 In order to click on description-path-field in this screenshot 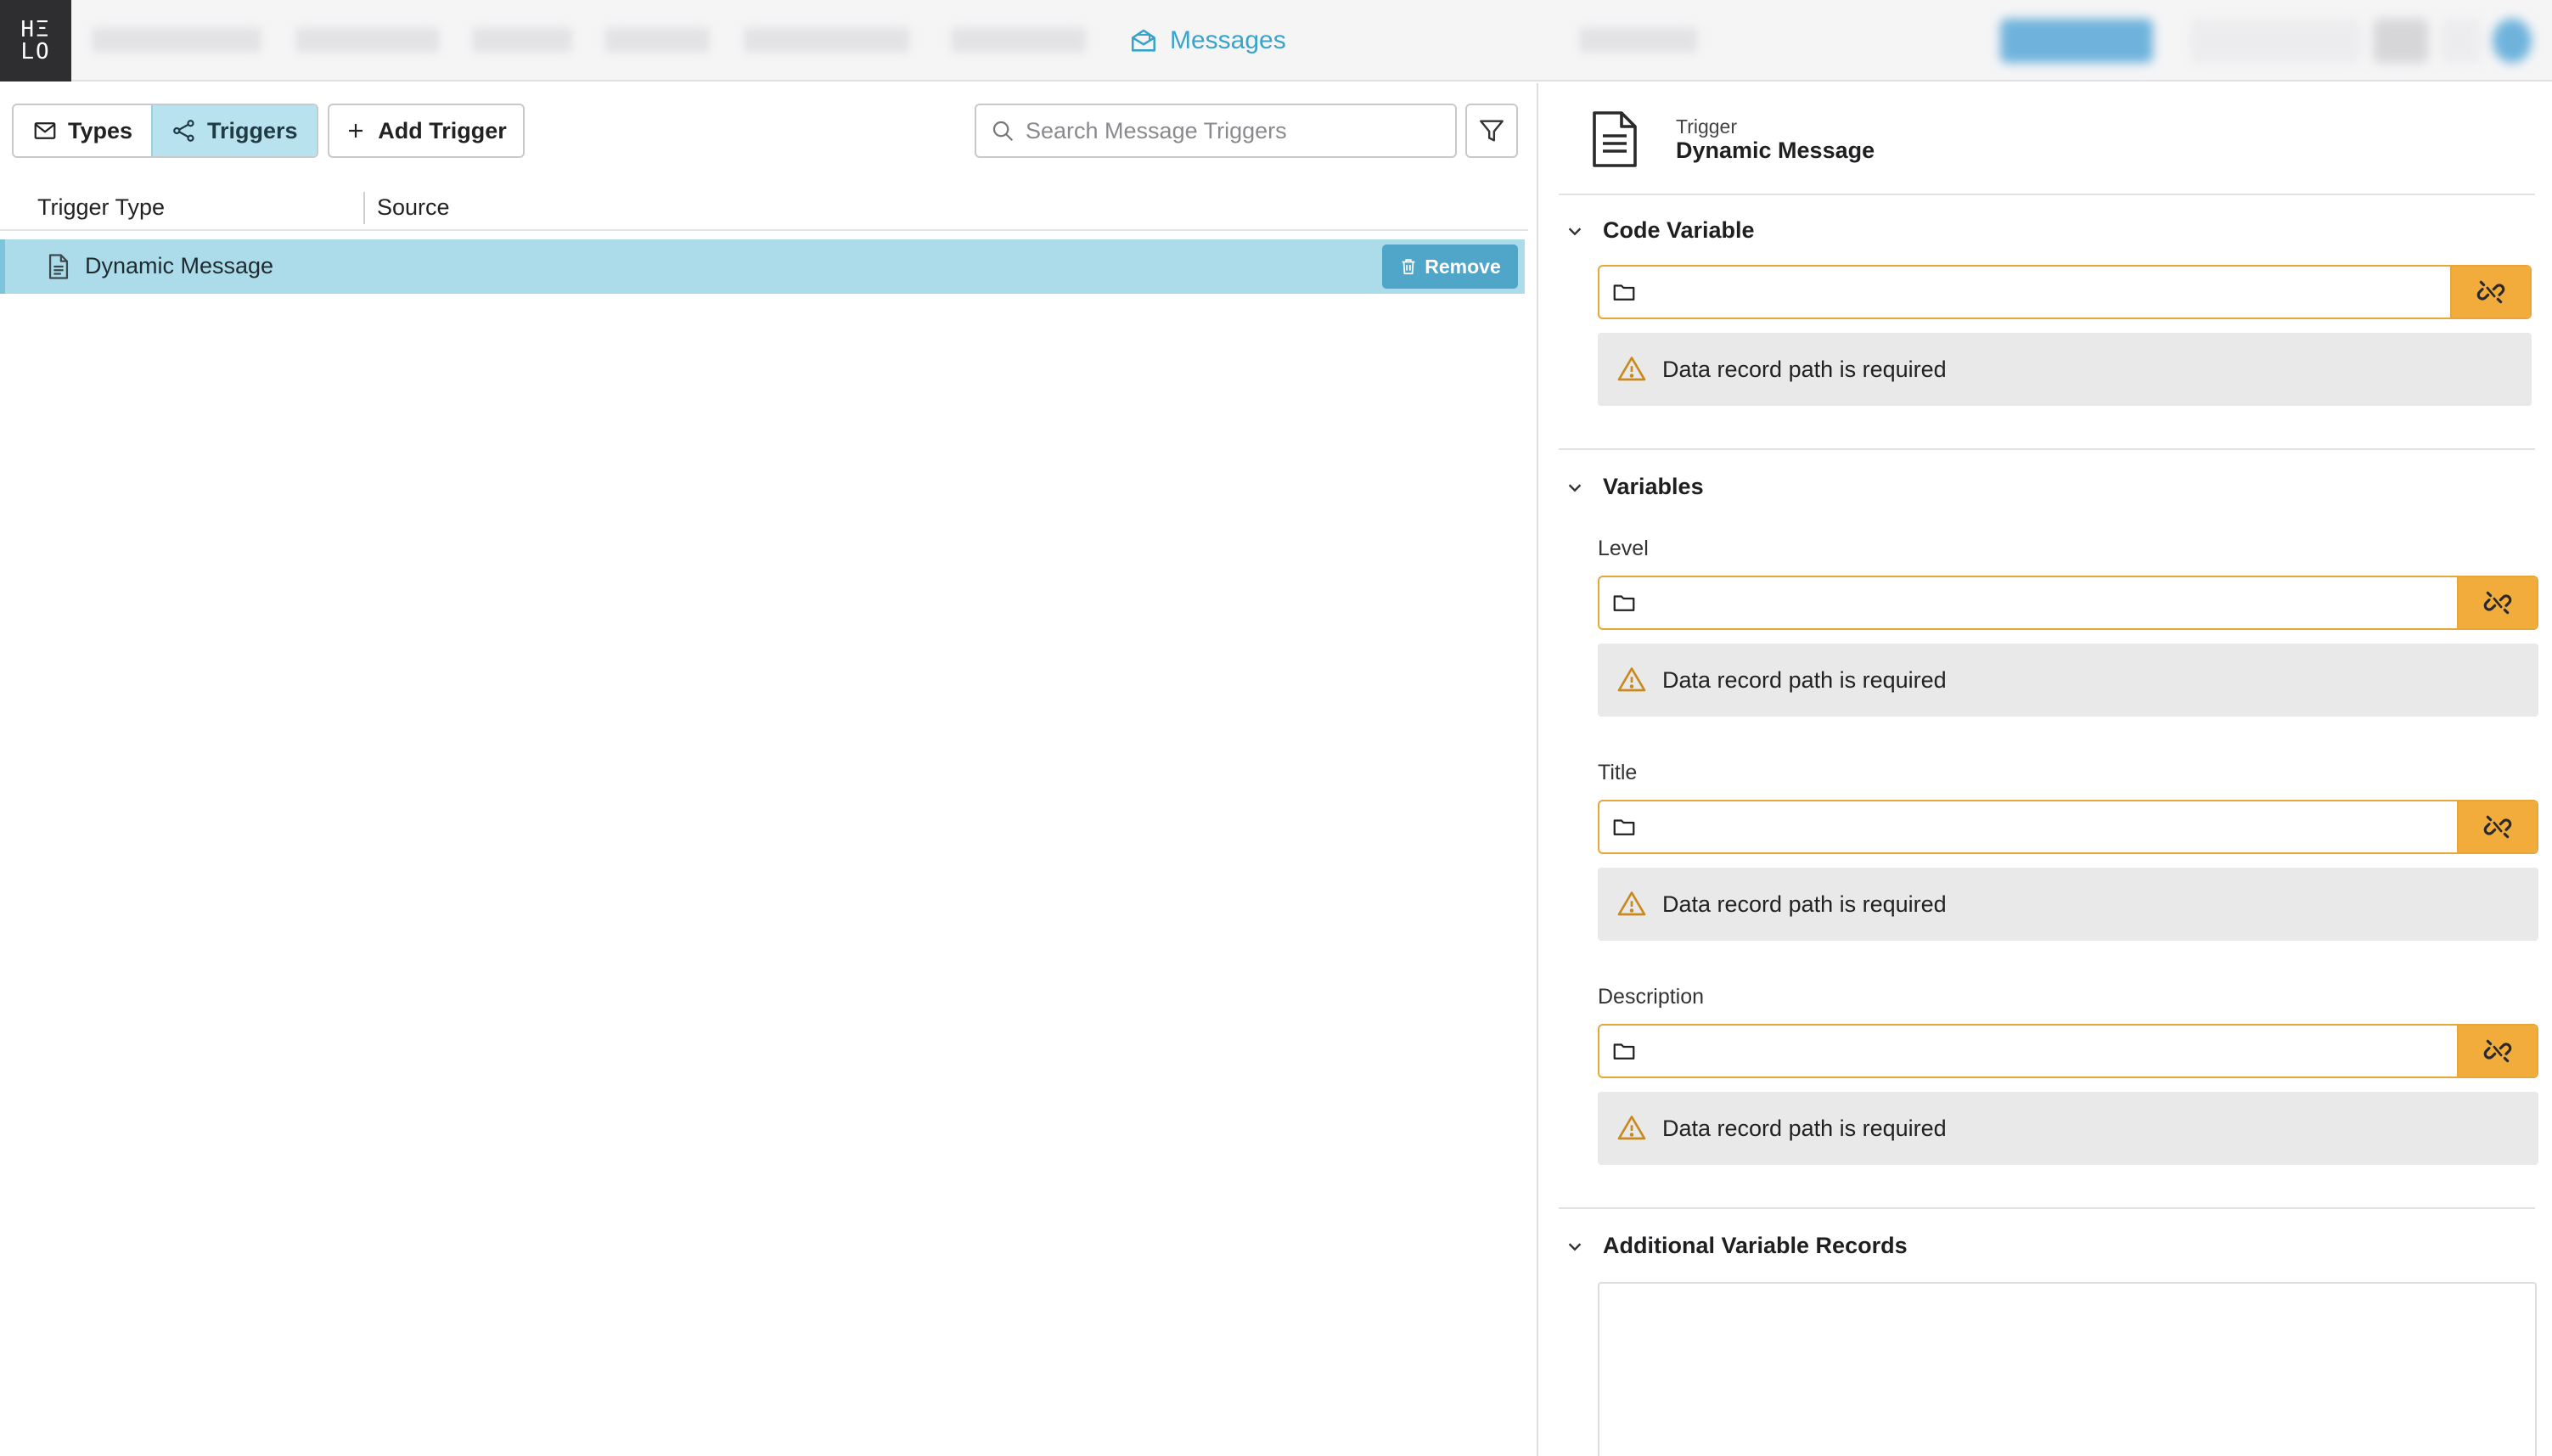, I will do `click(2068, 1051)`.